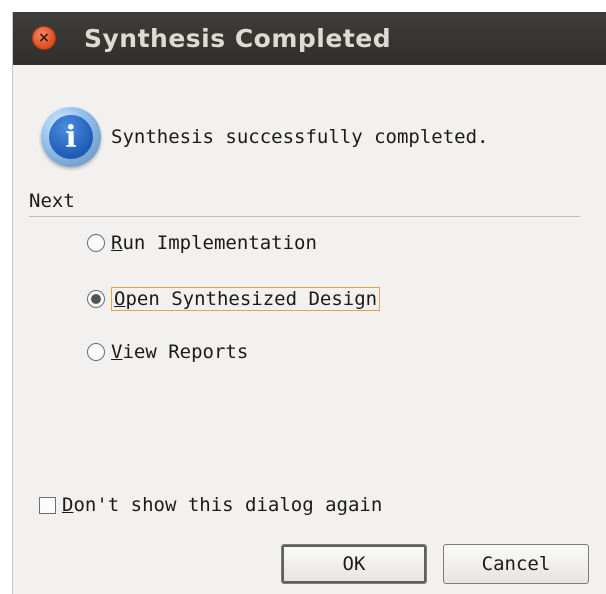  Describe the element at coordinates (214, 243) in the screenshot. I see `option-label: Run Implementation` at that location.